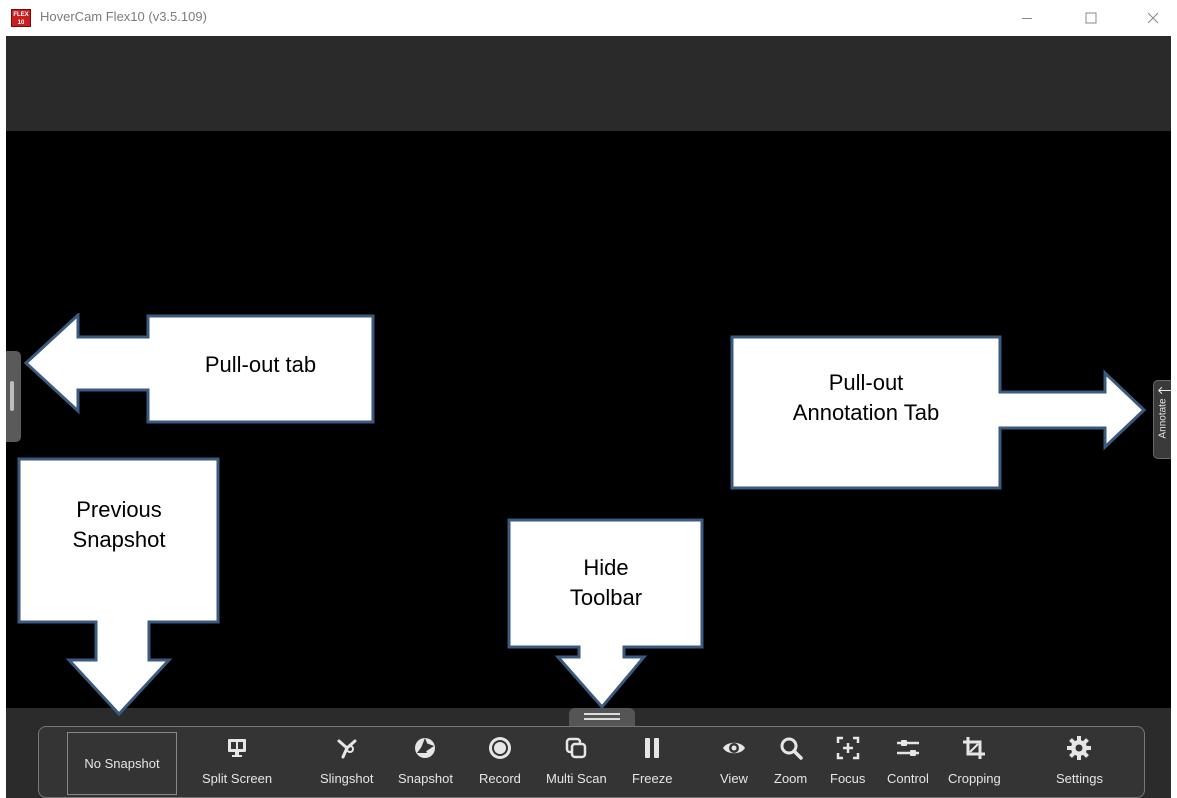 This screenshot has height=798, width=1177. Describe the element at coordinates (588, 83) in the screenshot. I see `top-band` at that location.